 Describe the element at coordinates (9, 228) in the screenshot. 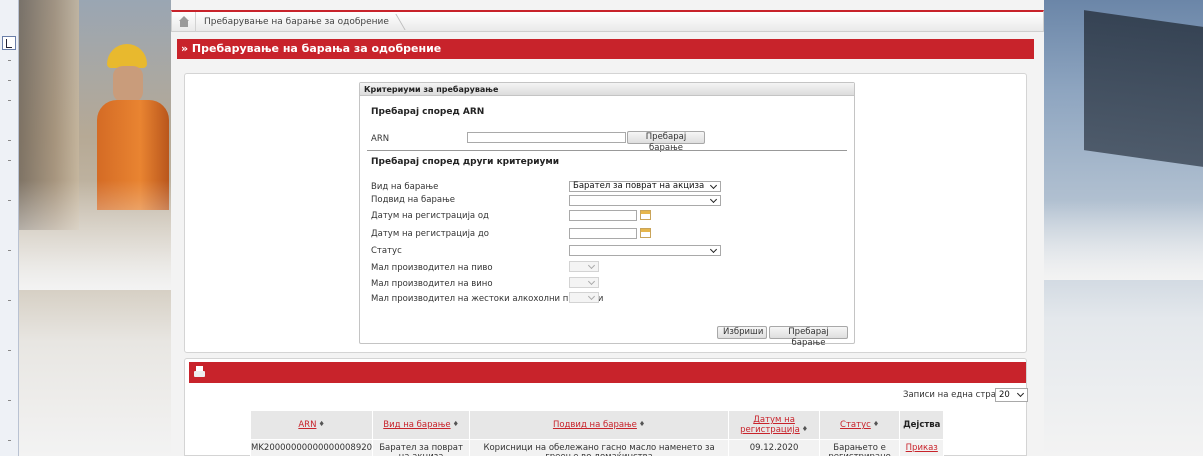

I see `vertical-ruler` at that location.